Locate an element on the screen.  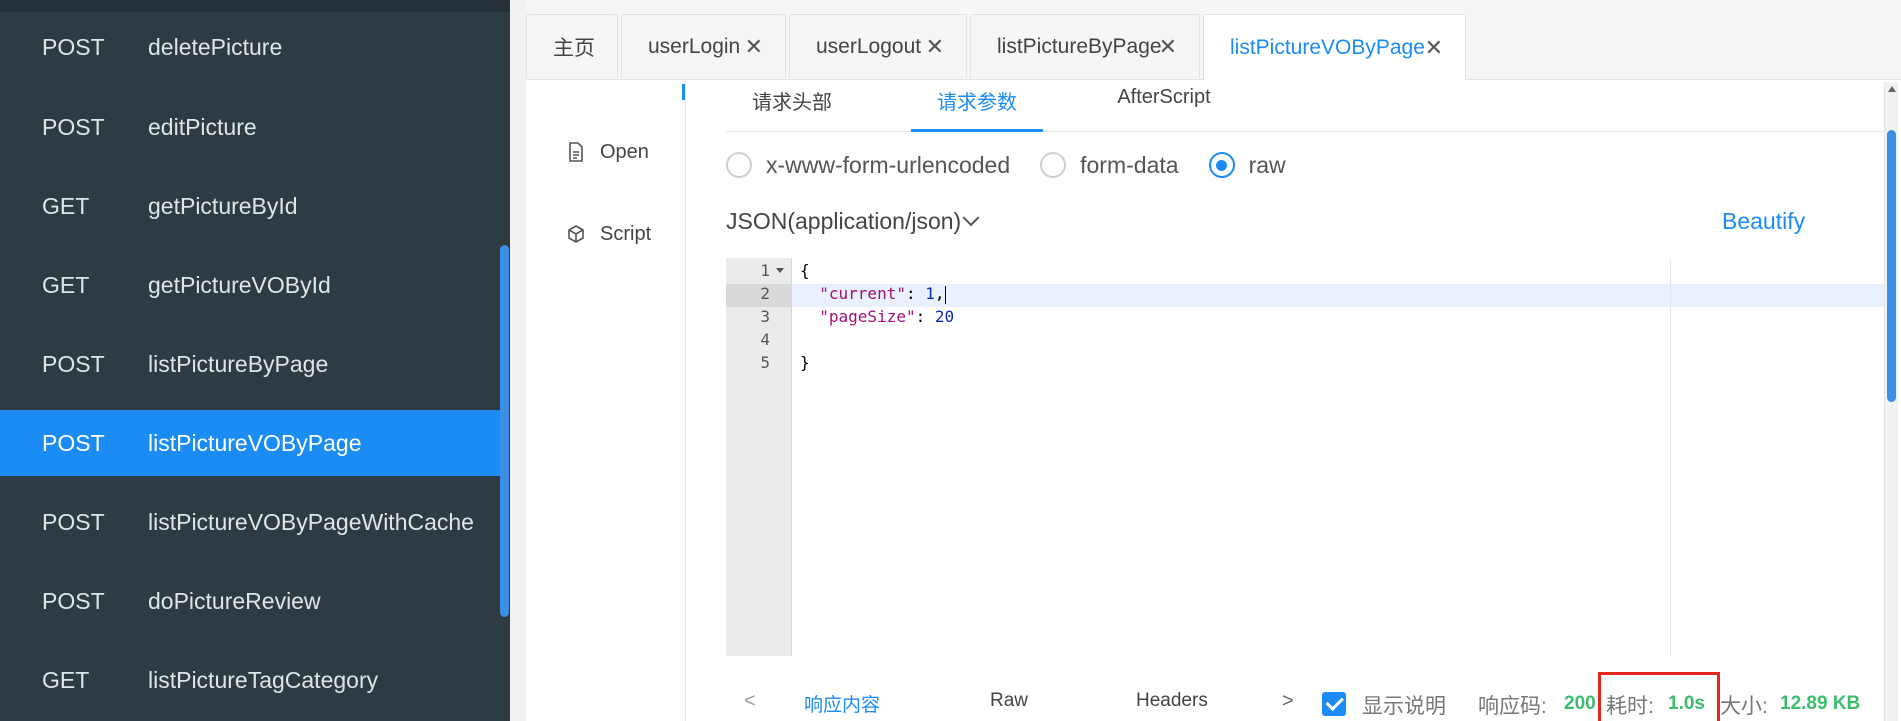
sidebar-item-delete-picture: POST deletePicture is located at coordinates (250, 47).